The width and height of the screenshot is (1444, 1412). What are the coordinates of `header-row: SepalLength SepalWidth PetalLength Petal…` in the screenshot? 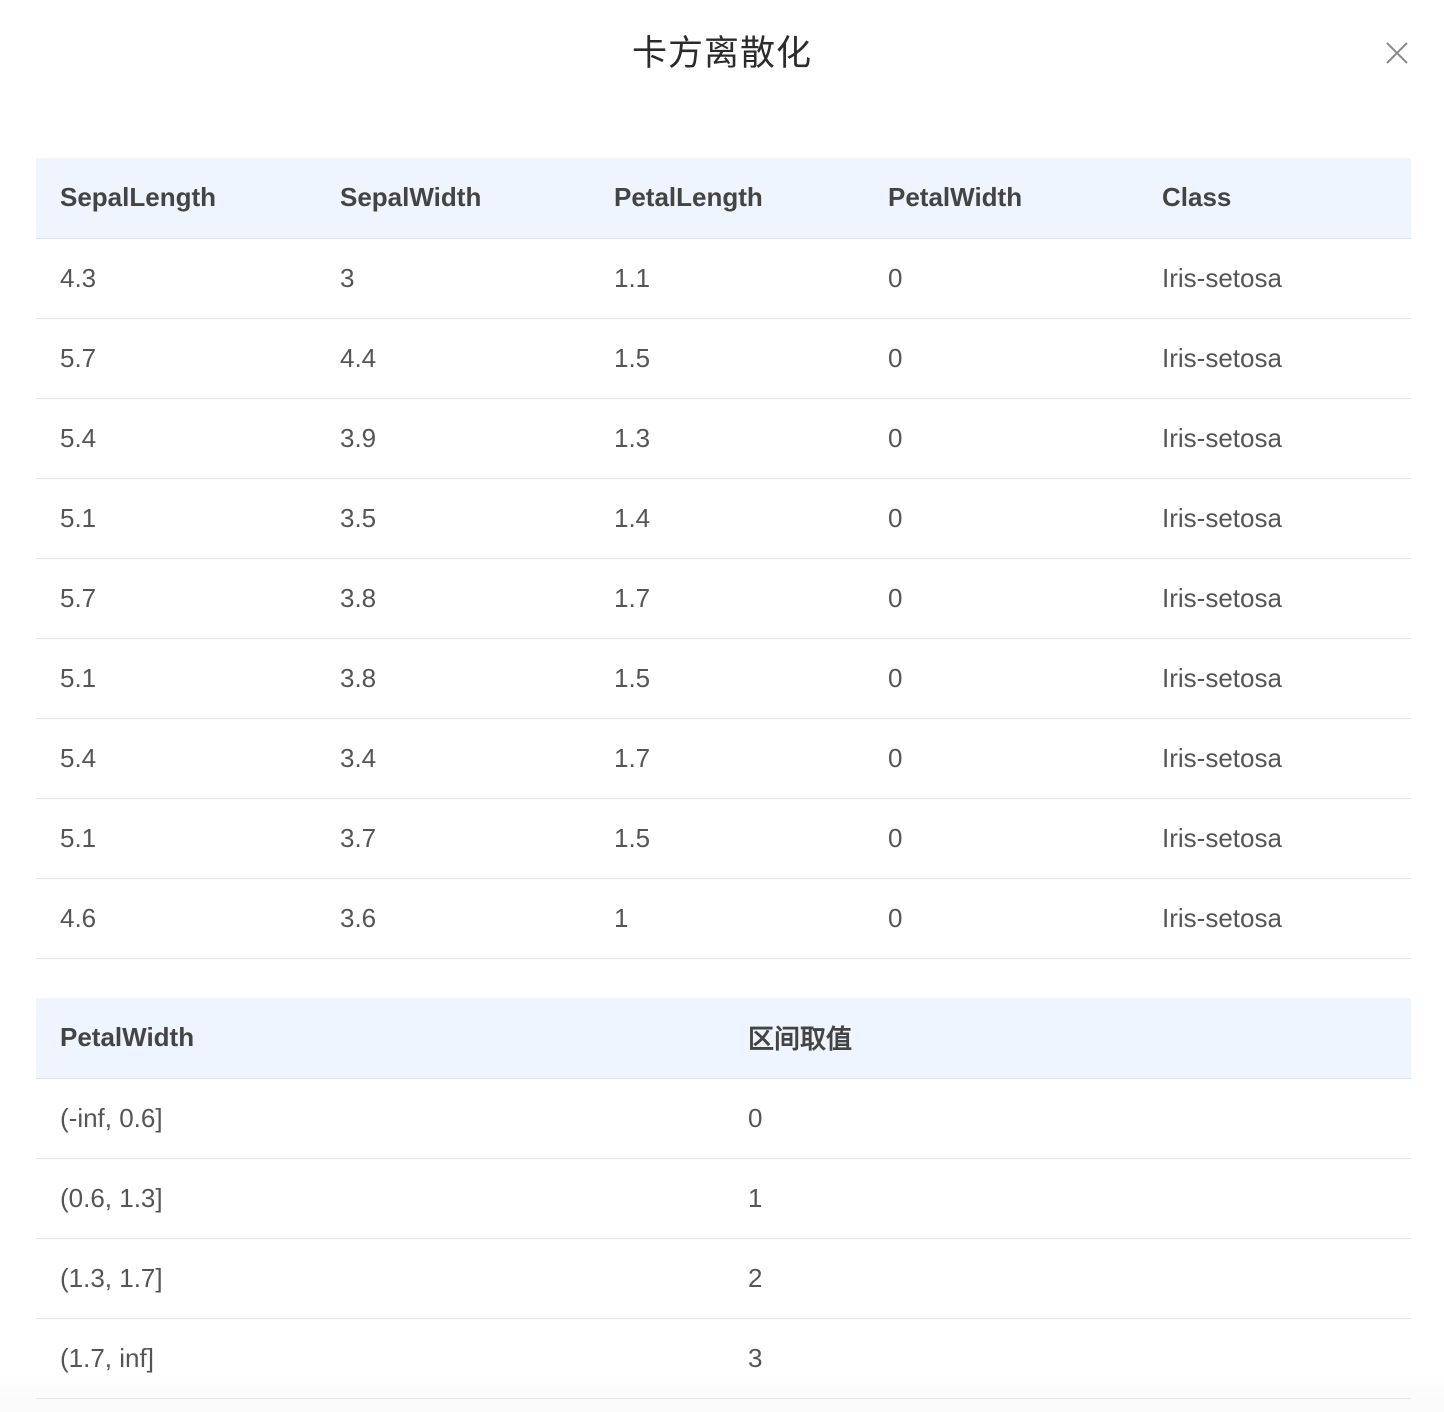 It's located at (723, 198).